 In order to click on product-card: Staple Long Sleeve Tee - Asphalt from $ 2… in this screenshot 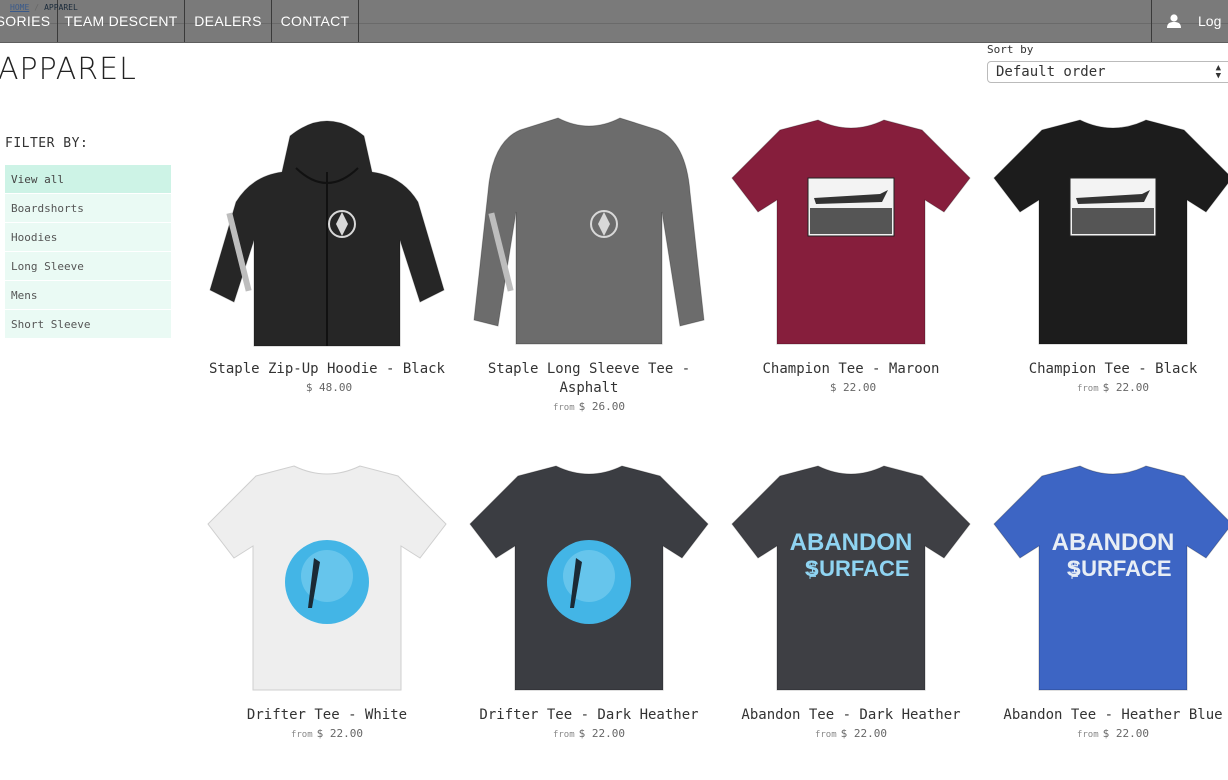, I will do `click(589, 262)`.